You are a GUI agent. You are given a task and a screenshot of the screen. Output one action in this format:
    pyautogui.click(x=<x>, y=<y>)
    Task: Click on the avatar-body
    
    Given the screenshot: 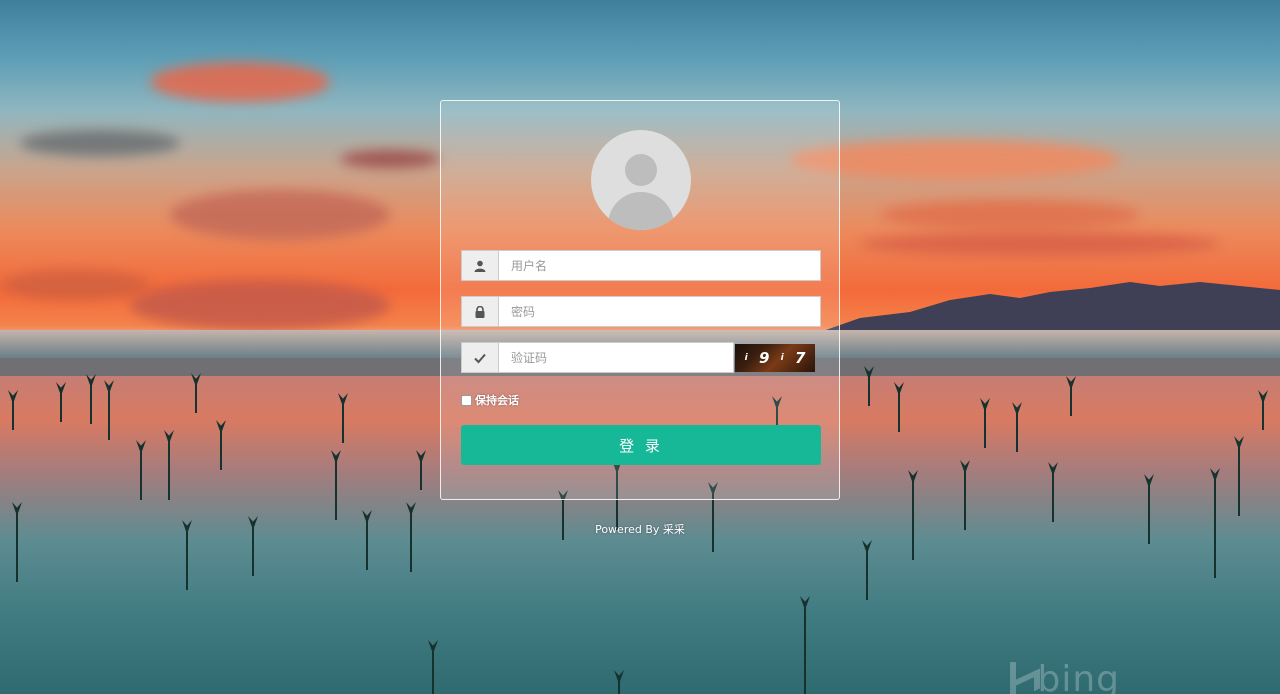 What is the action you would take?
    pyautogui.click(x=641, y=211)
    